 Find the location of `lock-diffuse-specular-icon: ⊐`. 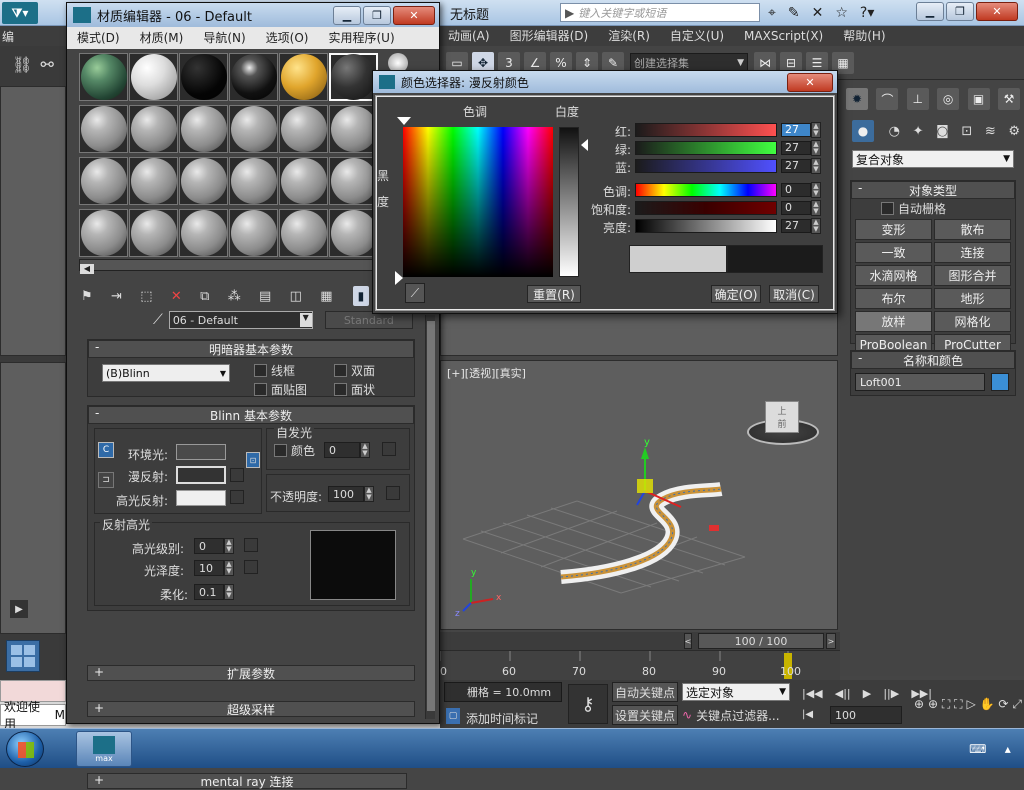

lock-diffuse-specular-icon: ⊐ is located at coordinates (106, 480).